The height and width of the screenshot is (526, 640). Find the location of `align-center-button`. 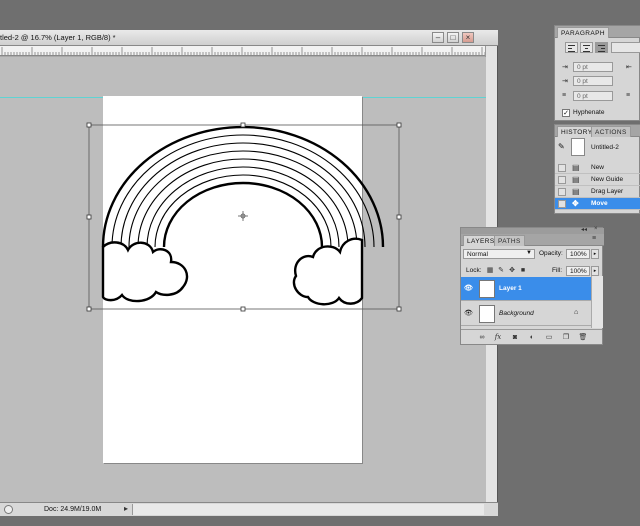

align-center-button is located at coordinates (586, 47).